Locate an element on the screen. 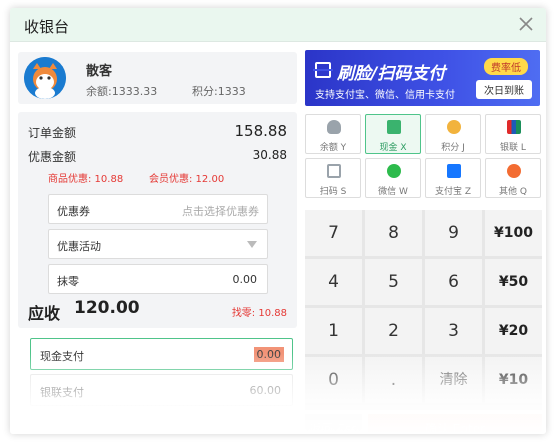 This screenshot has height=442, width=557. method-alipay: 支付宝 Z is located at coordinates (453, 178).